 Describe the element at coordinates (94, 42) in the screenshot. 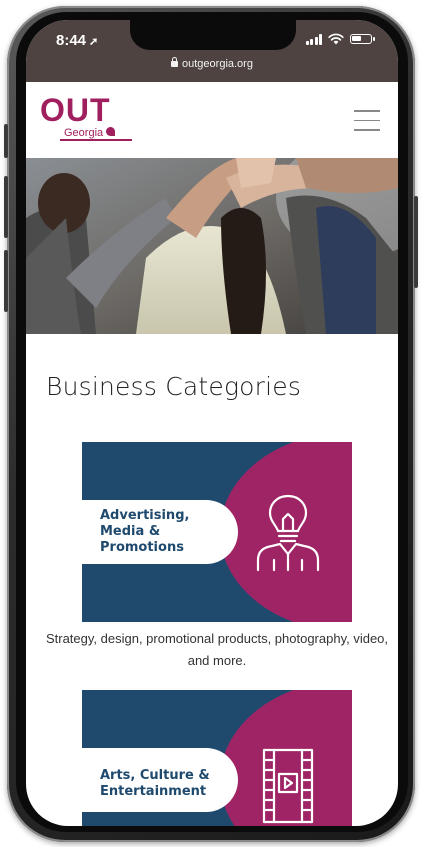

I see `location-arrow-icon: ➚` at that location.